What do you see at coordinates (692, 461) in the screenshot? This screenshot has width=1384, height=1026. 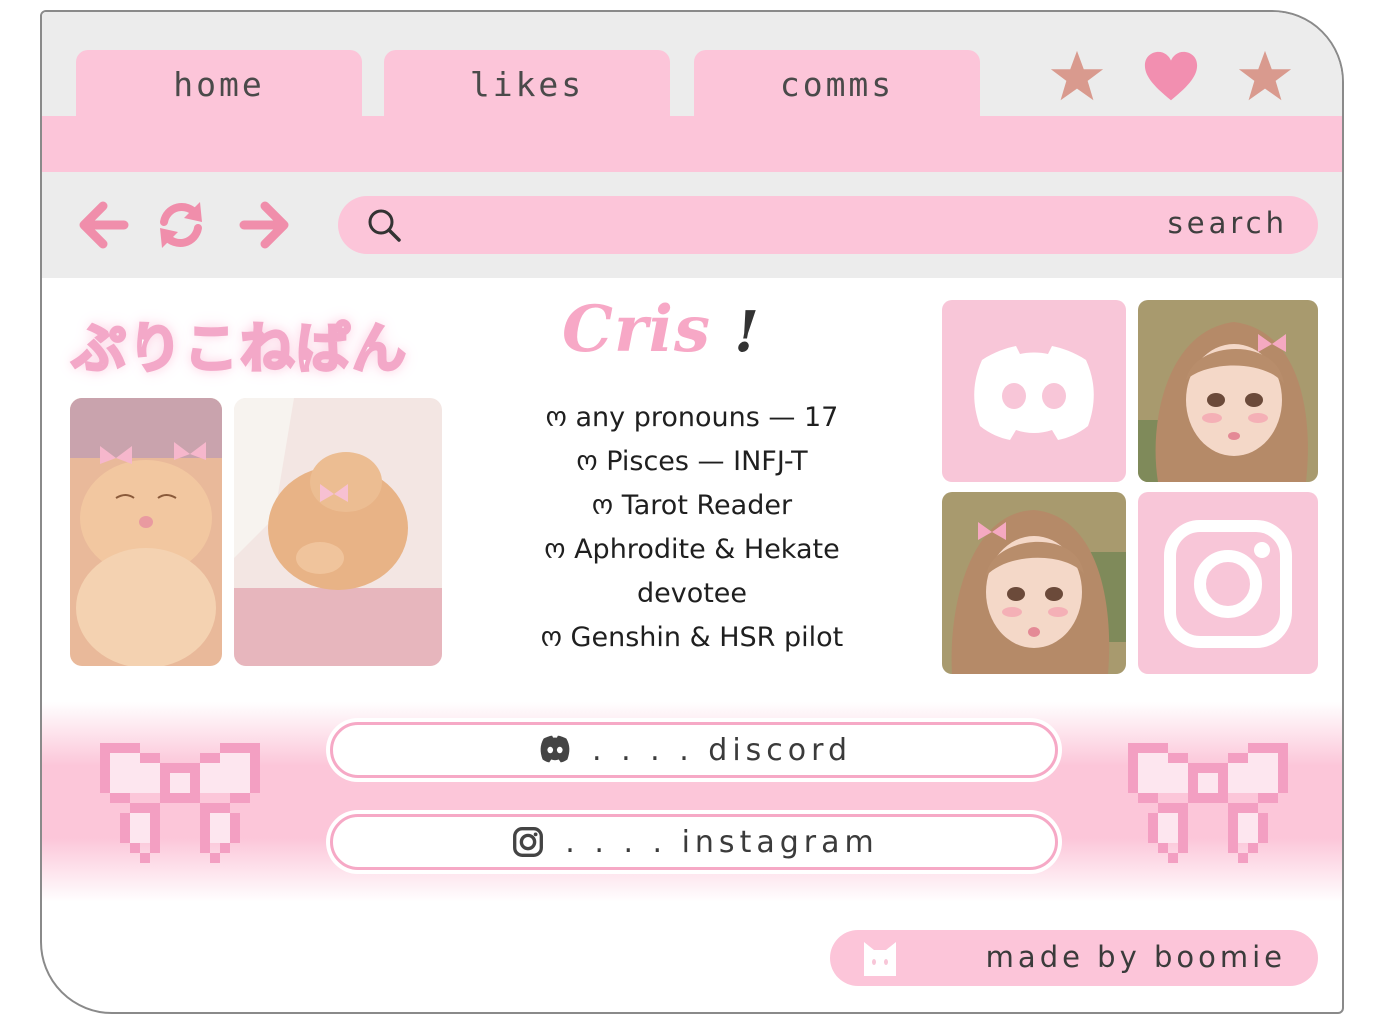 I see `bio-line: ო Pisces — INFJ-T` at bounding box center [692, 461].